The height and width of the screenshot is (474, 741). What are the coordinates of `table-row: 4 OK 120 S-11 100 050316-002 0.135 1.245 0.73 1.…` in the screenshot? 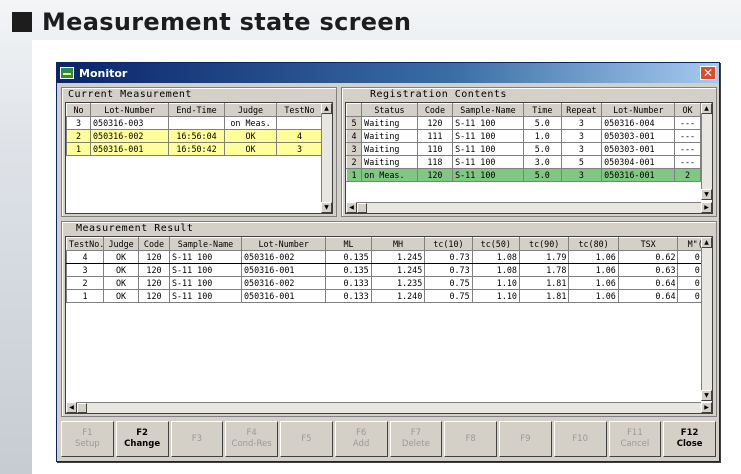 It's located at (389, 257).